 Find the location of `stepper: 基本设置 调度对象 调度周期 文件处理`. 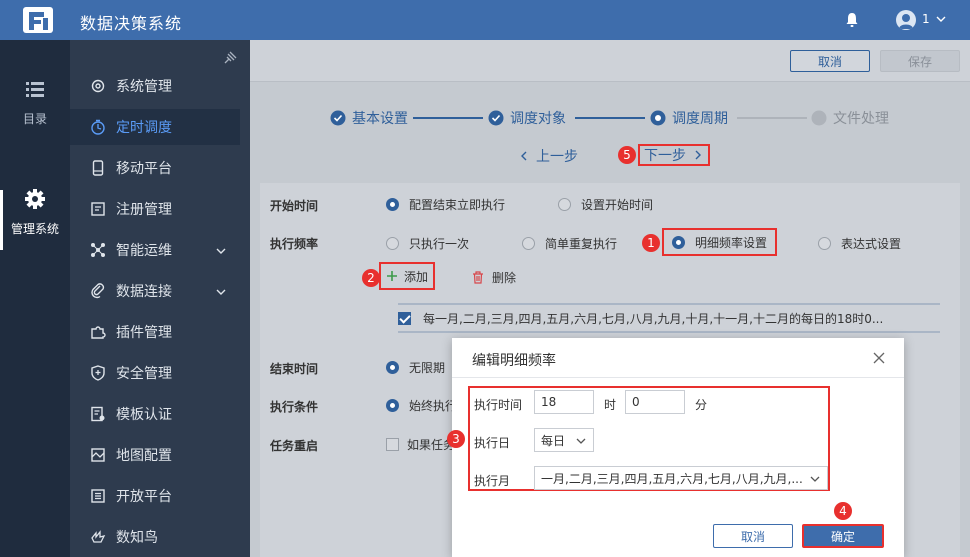

stepper: 基本设置 调度对象 调度周期 文件处理 is located at coordinates (610, 118).